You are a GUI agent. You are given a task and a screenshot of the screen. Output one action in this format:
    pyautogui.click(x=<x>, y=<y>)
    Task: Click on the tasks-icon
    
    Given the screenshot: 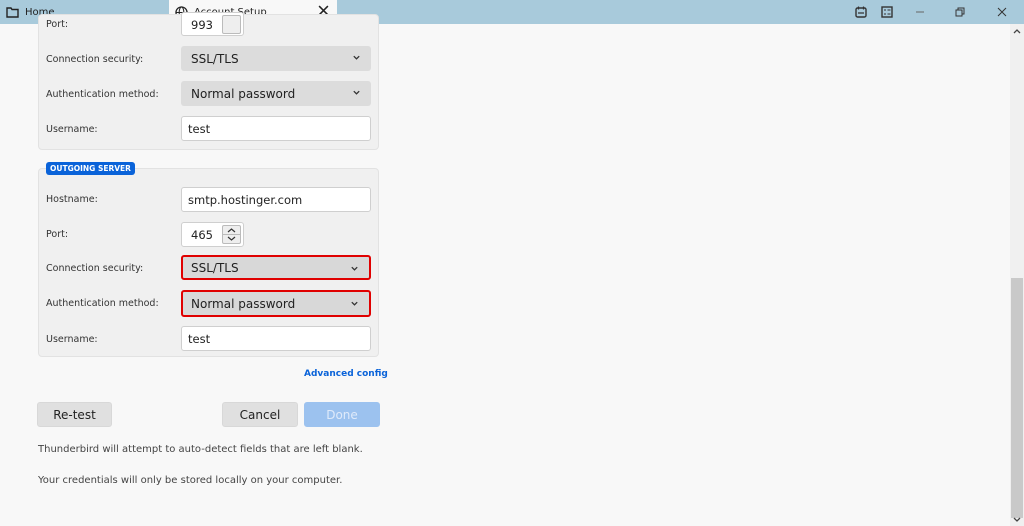 What is the action you would take?
    pyautogui.click(x=887, y=12)
    